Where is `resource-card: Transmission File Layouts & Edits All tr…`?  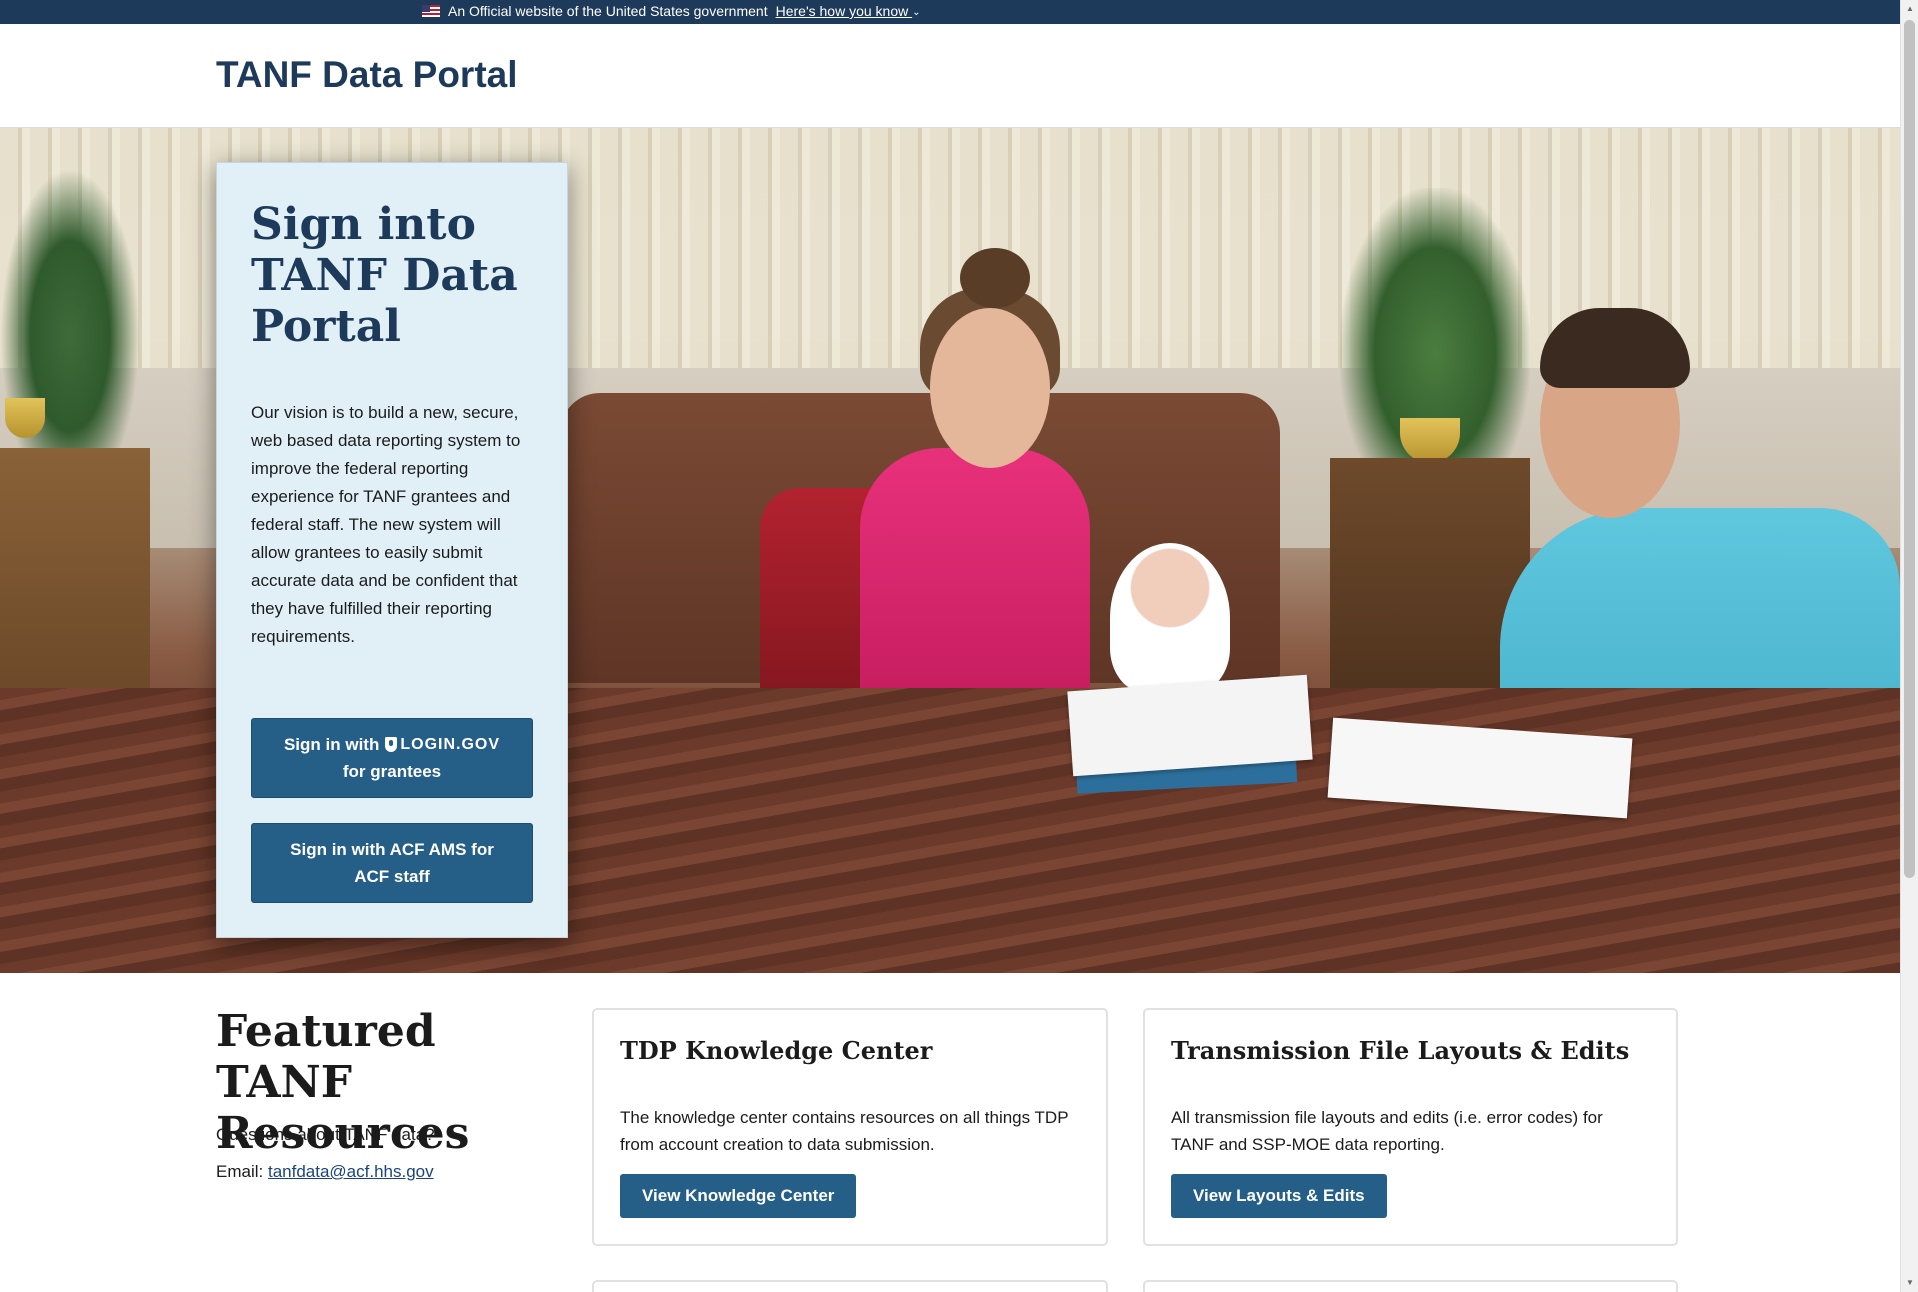 resource-card: Transmission File Layouts & Edits All tr… is located at coordinates (1410, 1127).